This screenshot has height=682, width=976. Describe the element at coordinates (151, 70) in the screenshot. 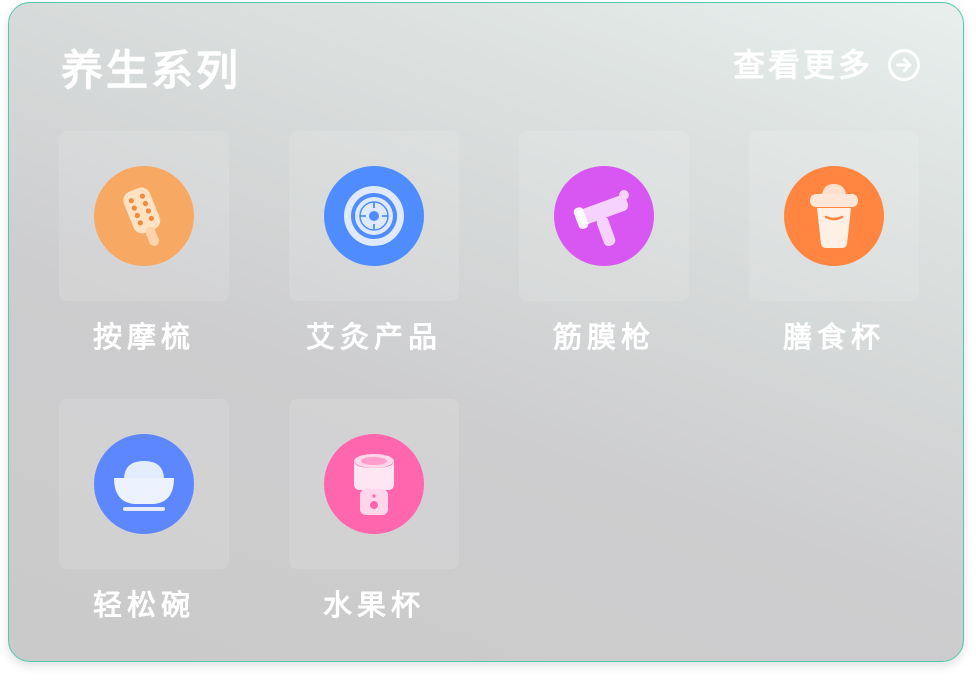

I see `section-title: 养生系列` at that location.